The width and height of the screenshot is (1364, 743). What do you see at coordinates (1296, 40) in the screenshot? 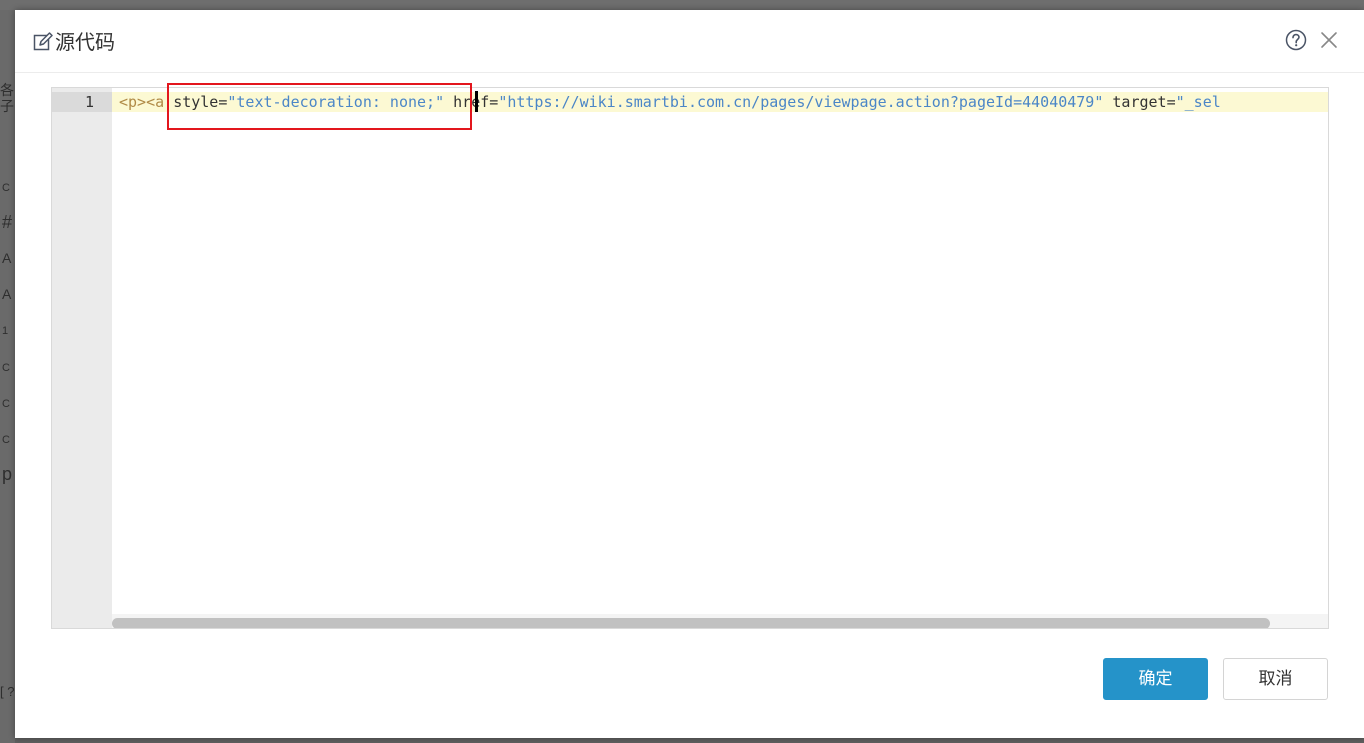
I see `help-circle-icon` at bounding box center [1296, 40].